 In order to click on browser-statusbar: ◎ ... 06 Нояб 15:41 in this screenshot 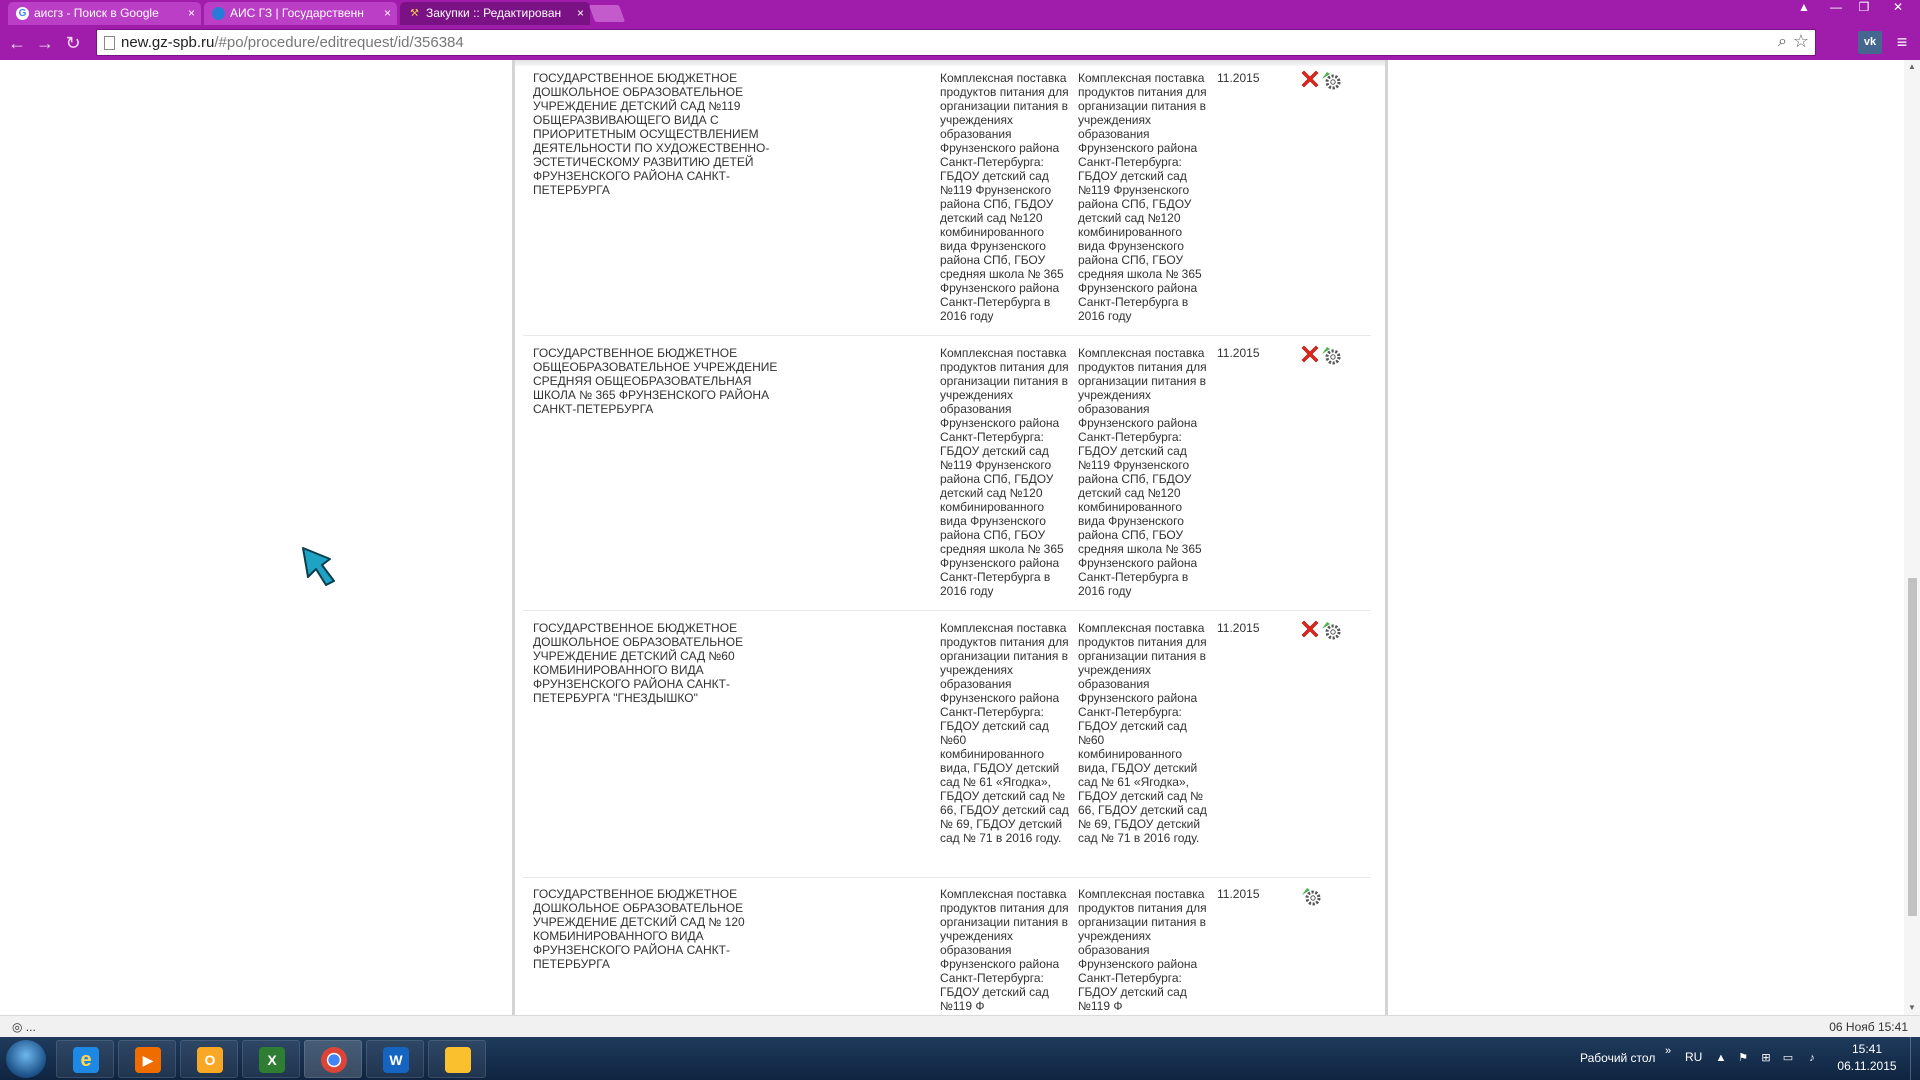, I will do `click(960, 1026)`.